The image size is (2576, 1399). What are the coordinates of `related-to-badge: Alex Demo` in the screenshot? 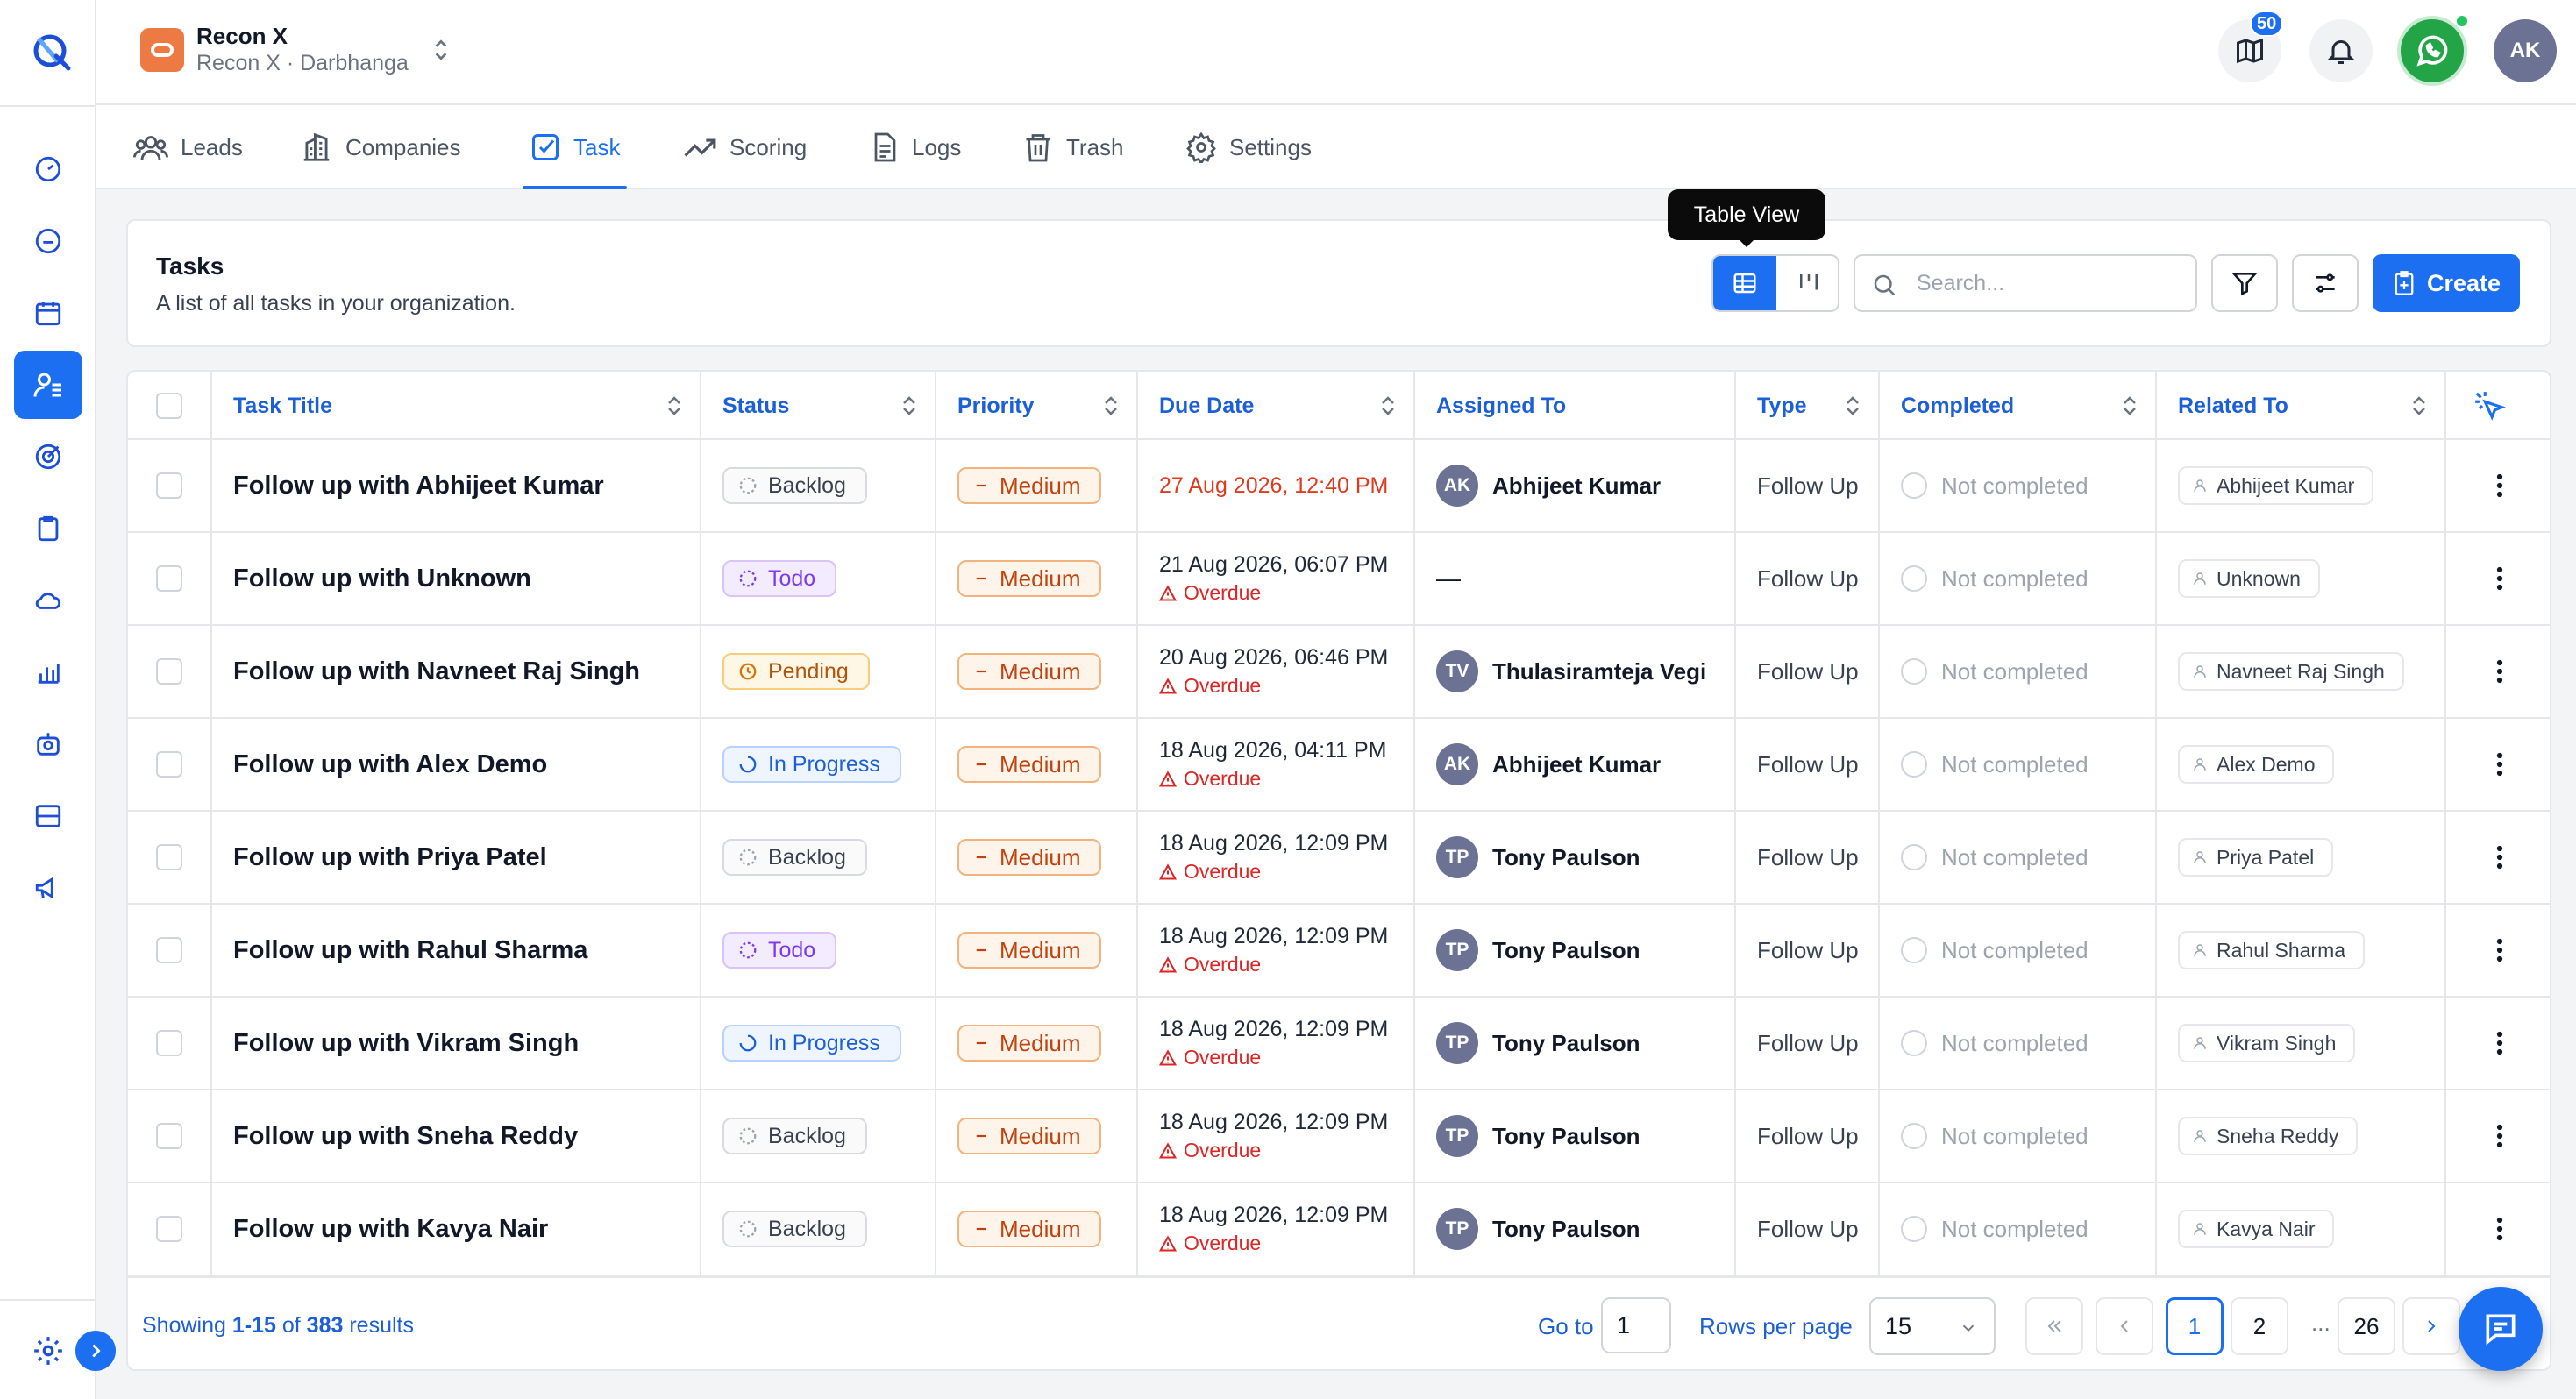 It's located at (2256, 764).